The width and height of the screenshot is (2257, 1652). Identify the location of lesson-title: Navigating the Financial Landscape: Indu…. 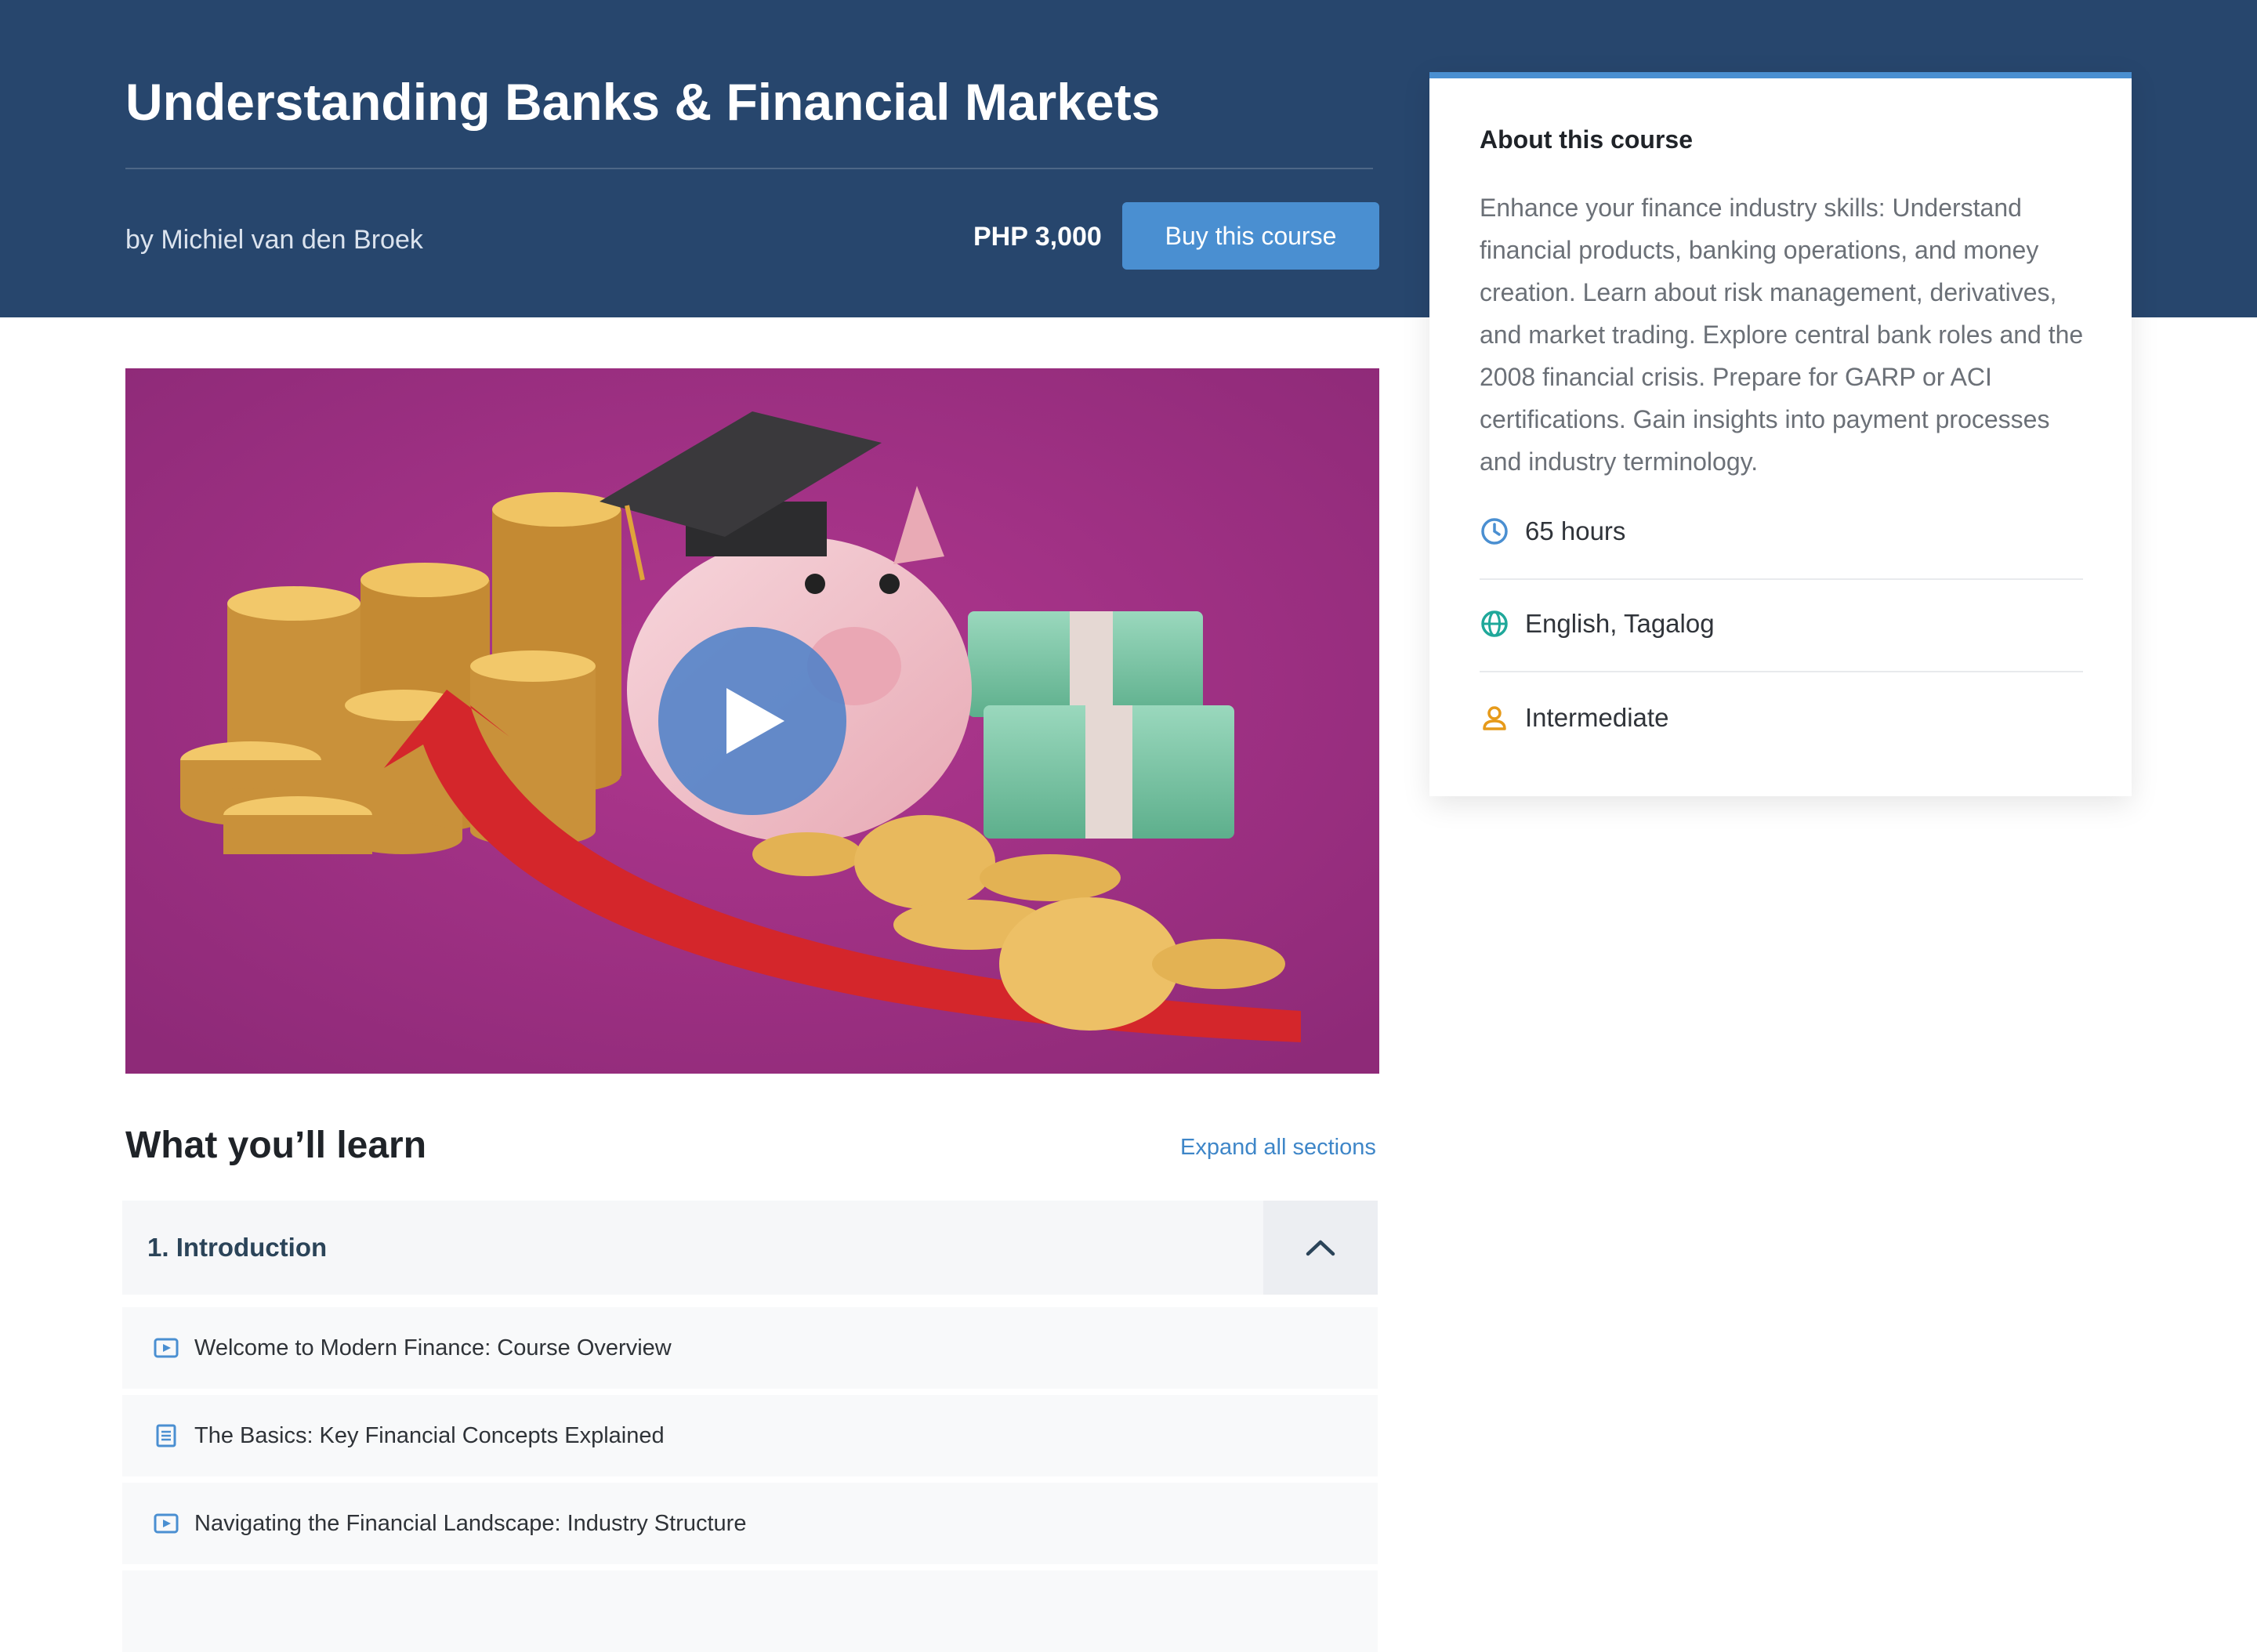
(470, 1523).